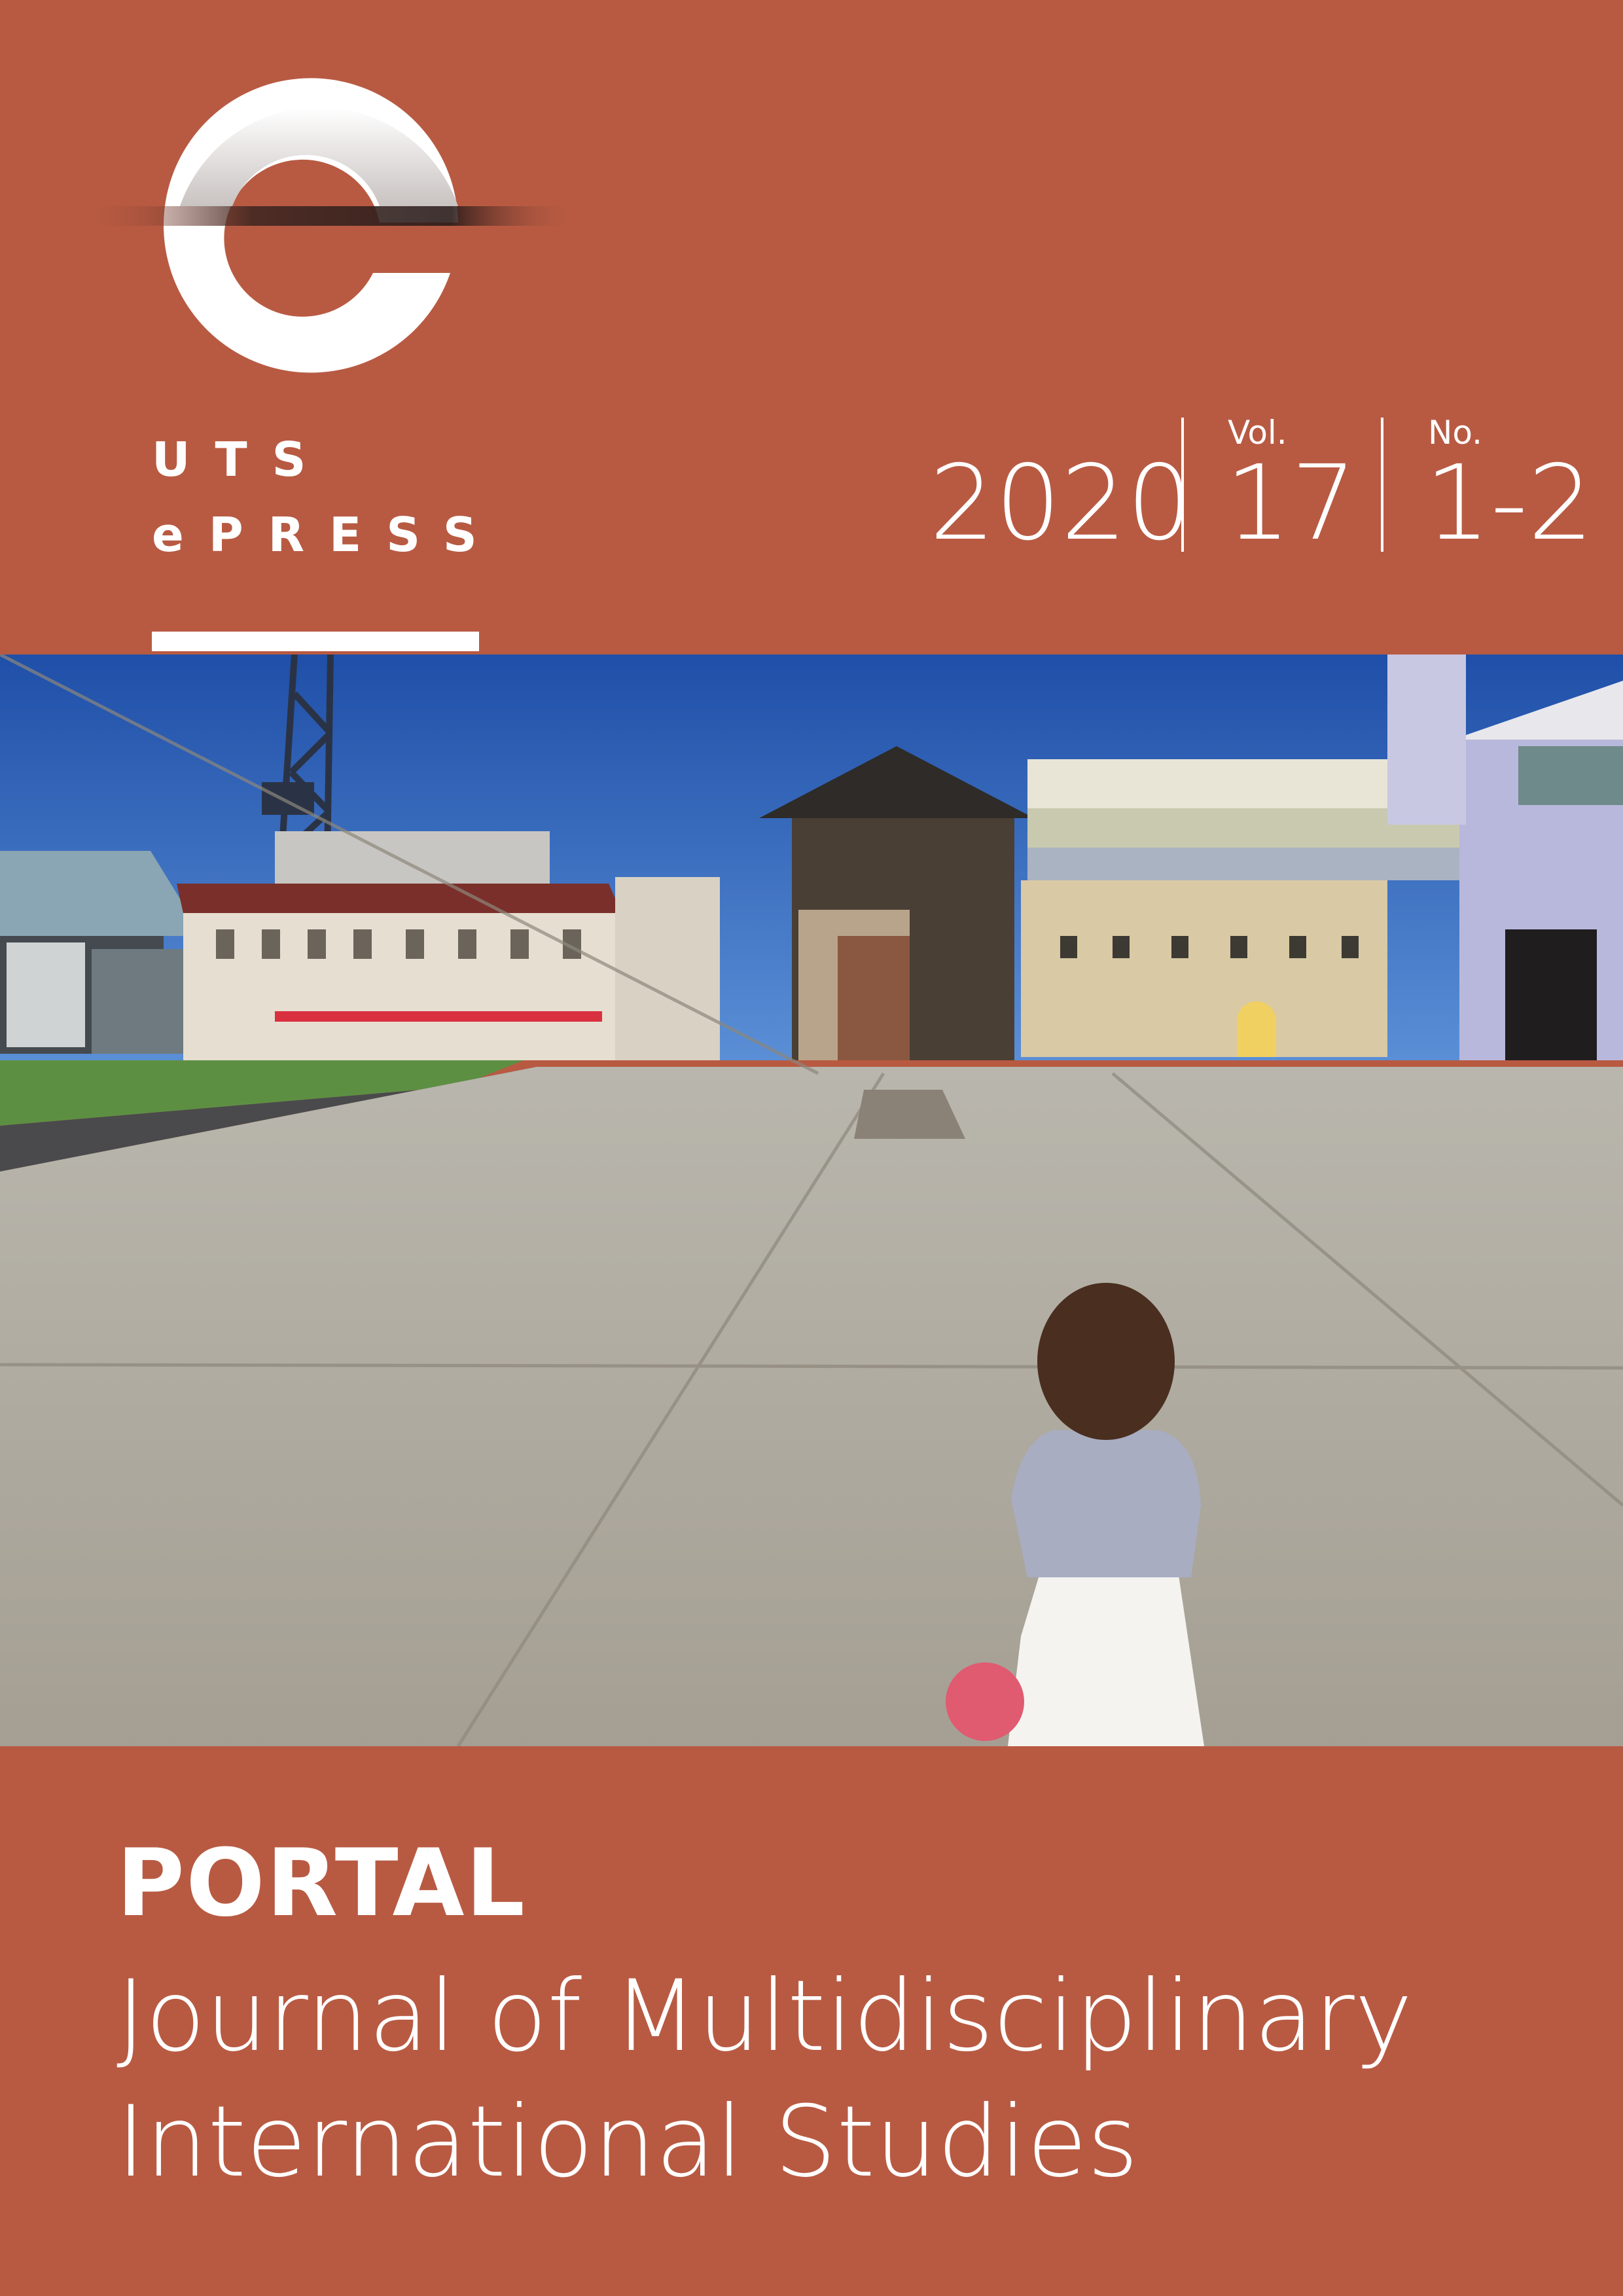 The width and height of the screenshot is (1623, 2296). Describe the element at coordinates (327, 534) in the screenshot. I see `publisher-name-line2: ePRESS` at that location.